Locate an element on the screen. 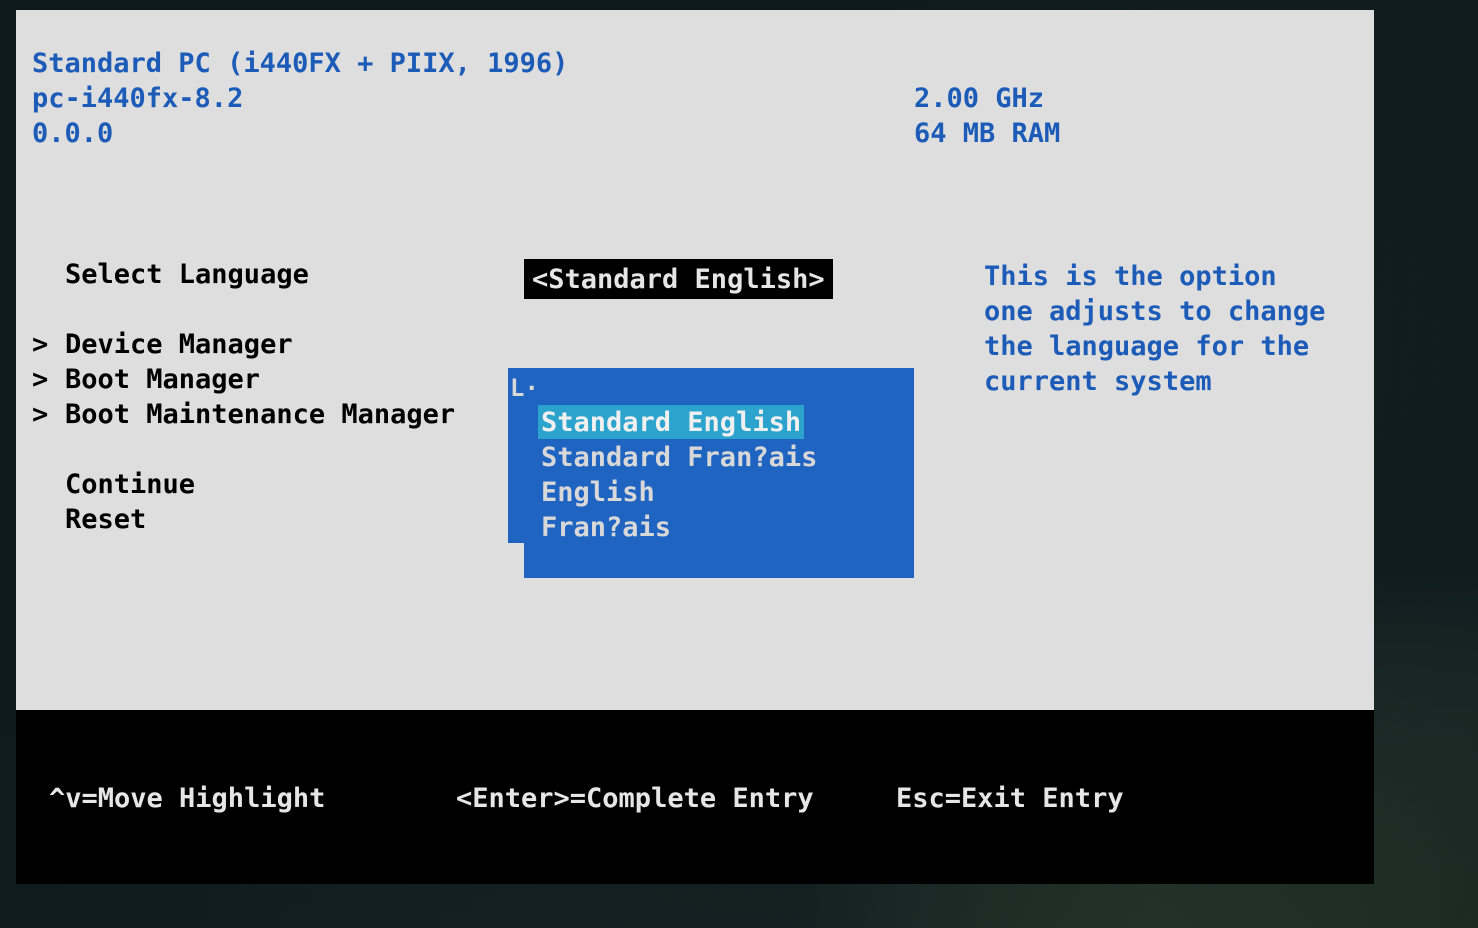 Image resolution: width=1478 pixels, height=928 pixels. bios-version-text: 0.0.0 is located at coordinates (73, 133).